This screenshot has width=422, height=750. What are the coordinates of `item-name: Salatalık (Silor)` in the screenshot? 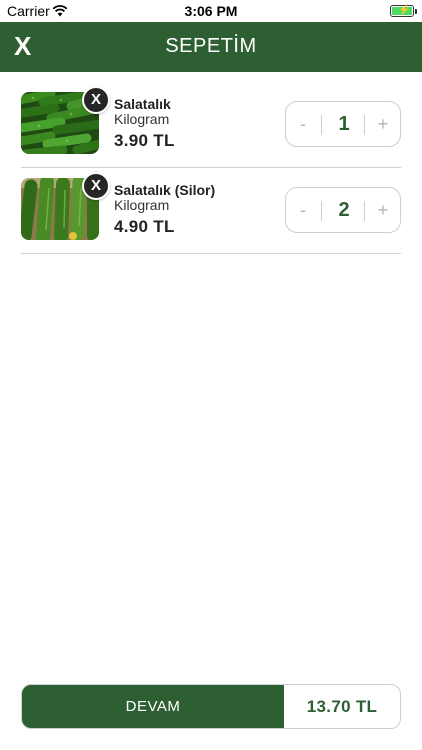 It's located at (165, 190).